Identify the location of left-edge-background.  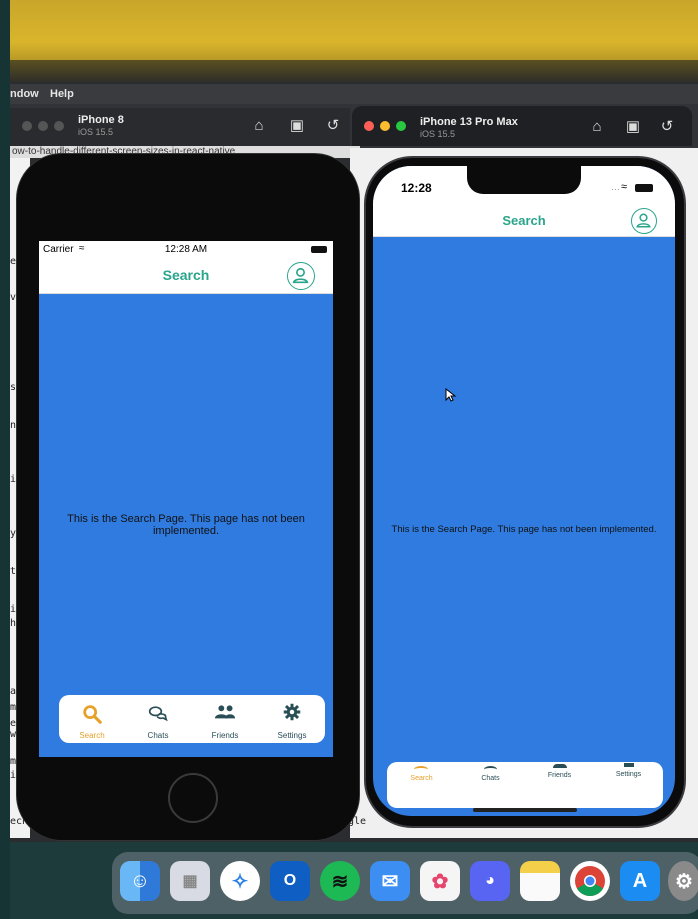
(5, 459).